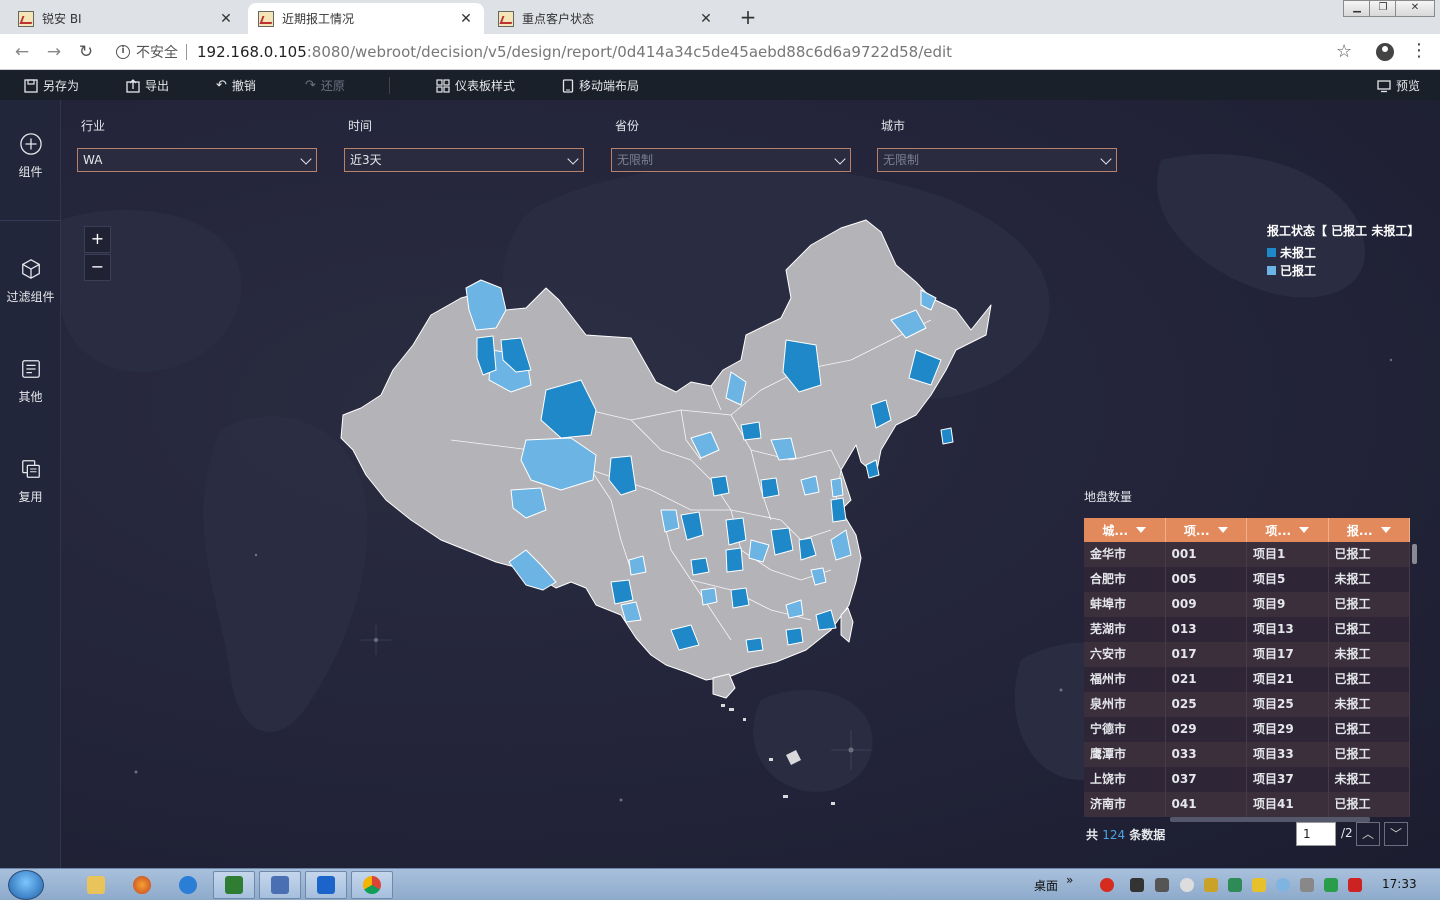  I want to click on previous-page-button: ︿, so click(1368, 834).